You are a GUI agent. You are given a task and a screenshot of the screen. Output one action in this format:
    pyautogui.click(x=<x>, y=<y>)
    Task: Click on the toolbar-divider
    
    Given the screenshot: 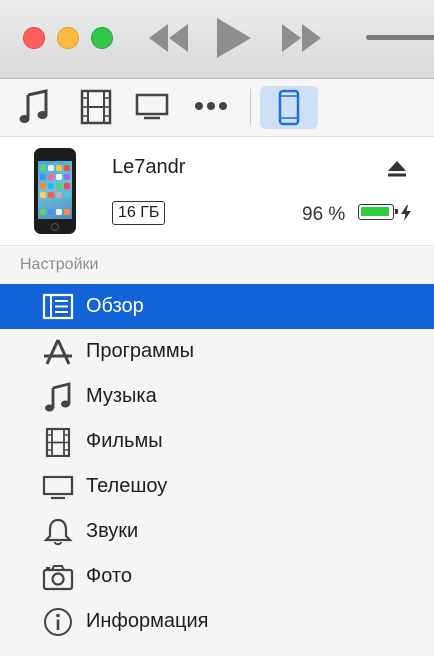 What is the action you would take?
    pyautogui.click(x=250, y=107)
    